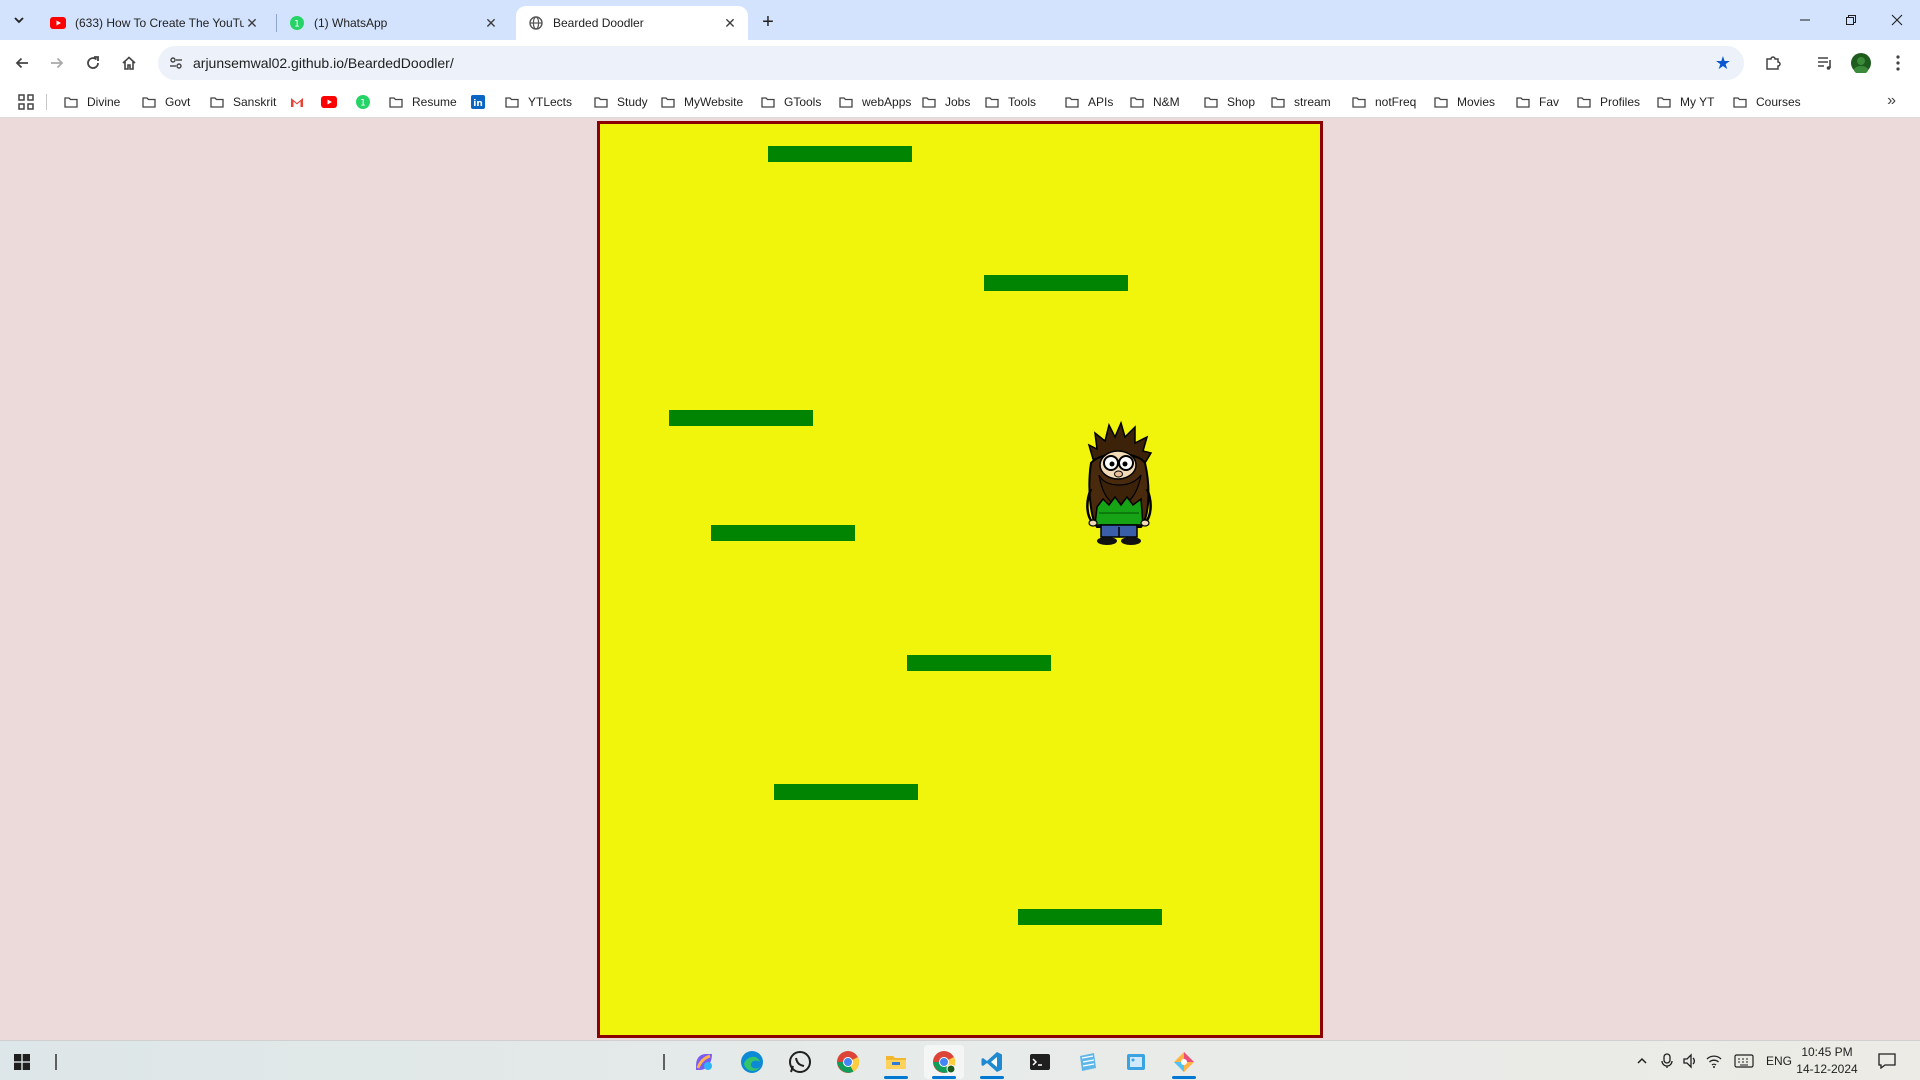 The width and height of the screenshot is (1920, 1080). What do you see at coordinates (1476, 102) in the screenshot?
I see `bookmark-label: Movies` at bounding box center [1476, 102].